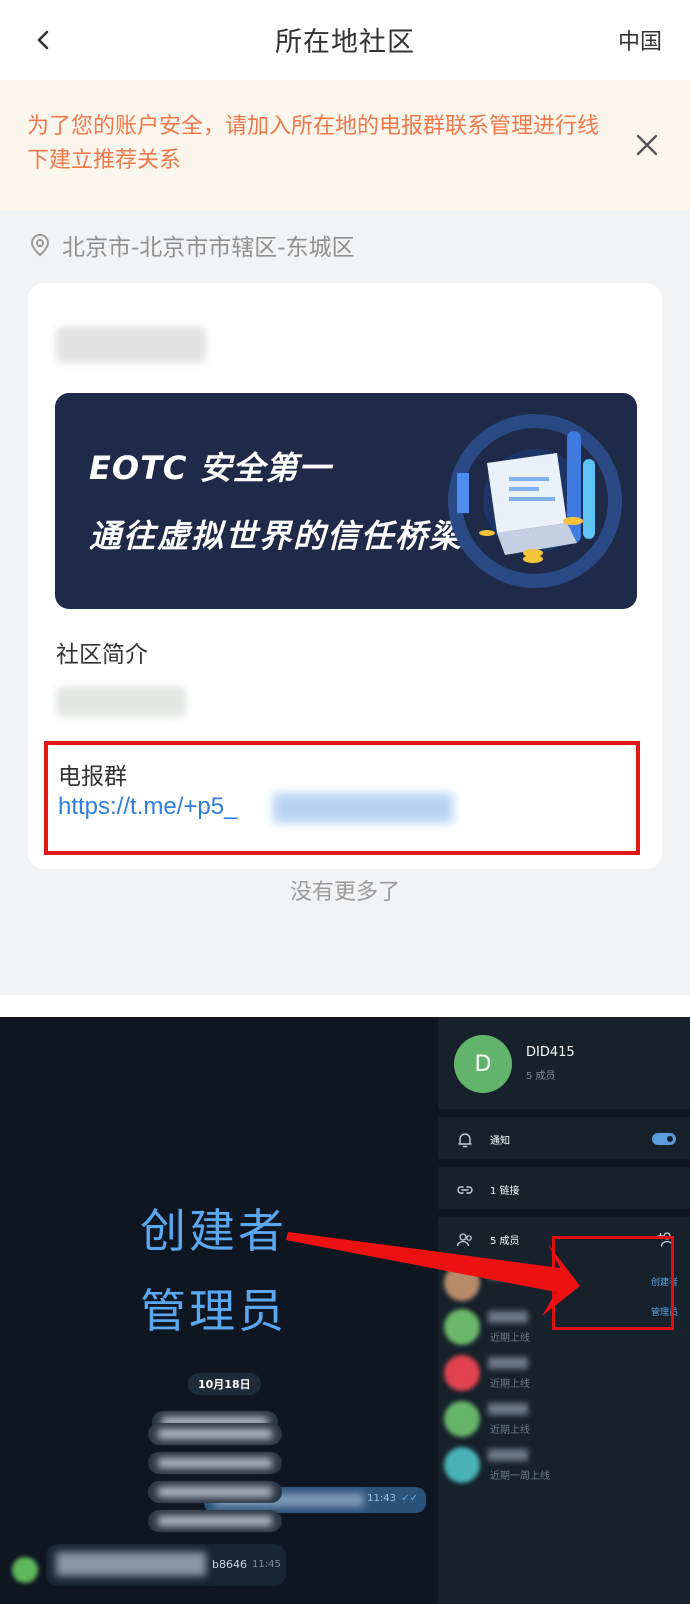 This screenshot has height=1604, width=690. I want to click on notifications-toggle, so click(664, 1139).